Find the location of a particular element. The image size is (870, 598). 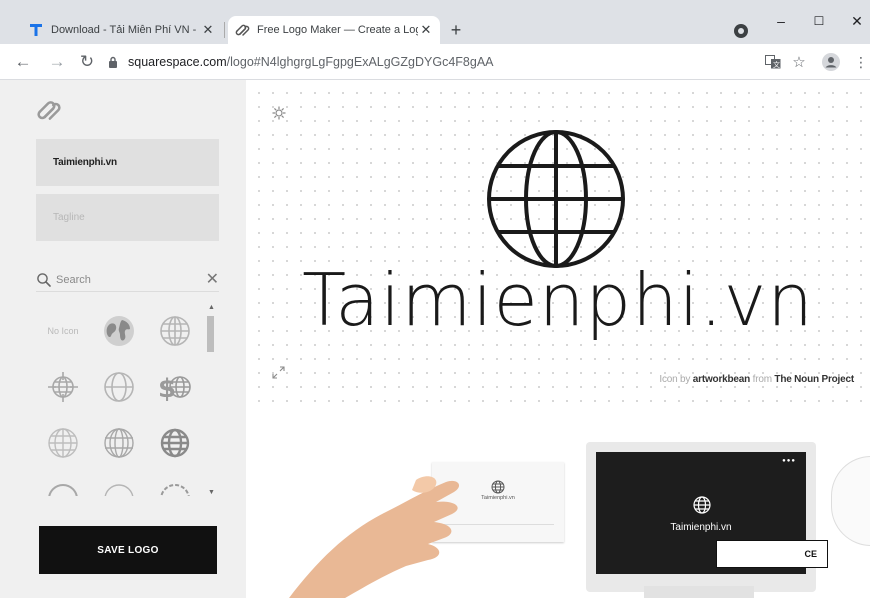

globe-outline-icon is located at coordinates (119, 387).